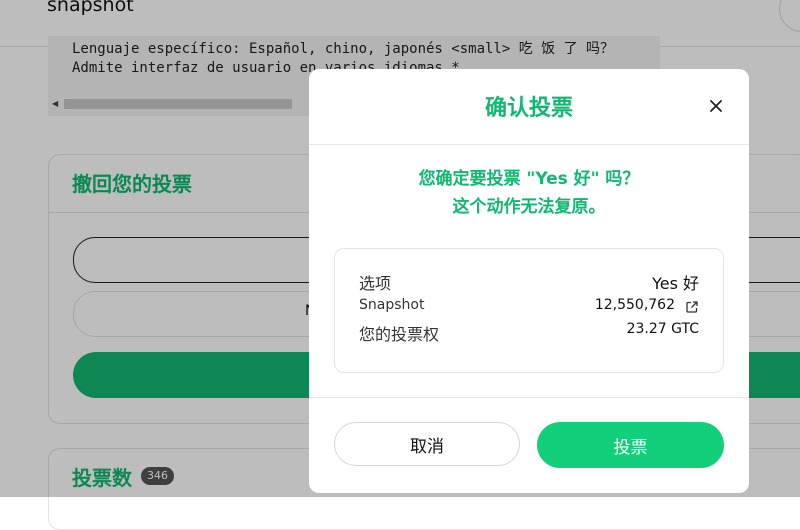  Describe the element at coordinates (662, 329) in the screenshot. I see `voting-power-value: 23.27 GTC` at that location.